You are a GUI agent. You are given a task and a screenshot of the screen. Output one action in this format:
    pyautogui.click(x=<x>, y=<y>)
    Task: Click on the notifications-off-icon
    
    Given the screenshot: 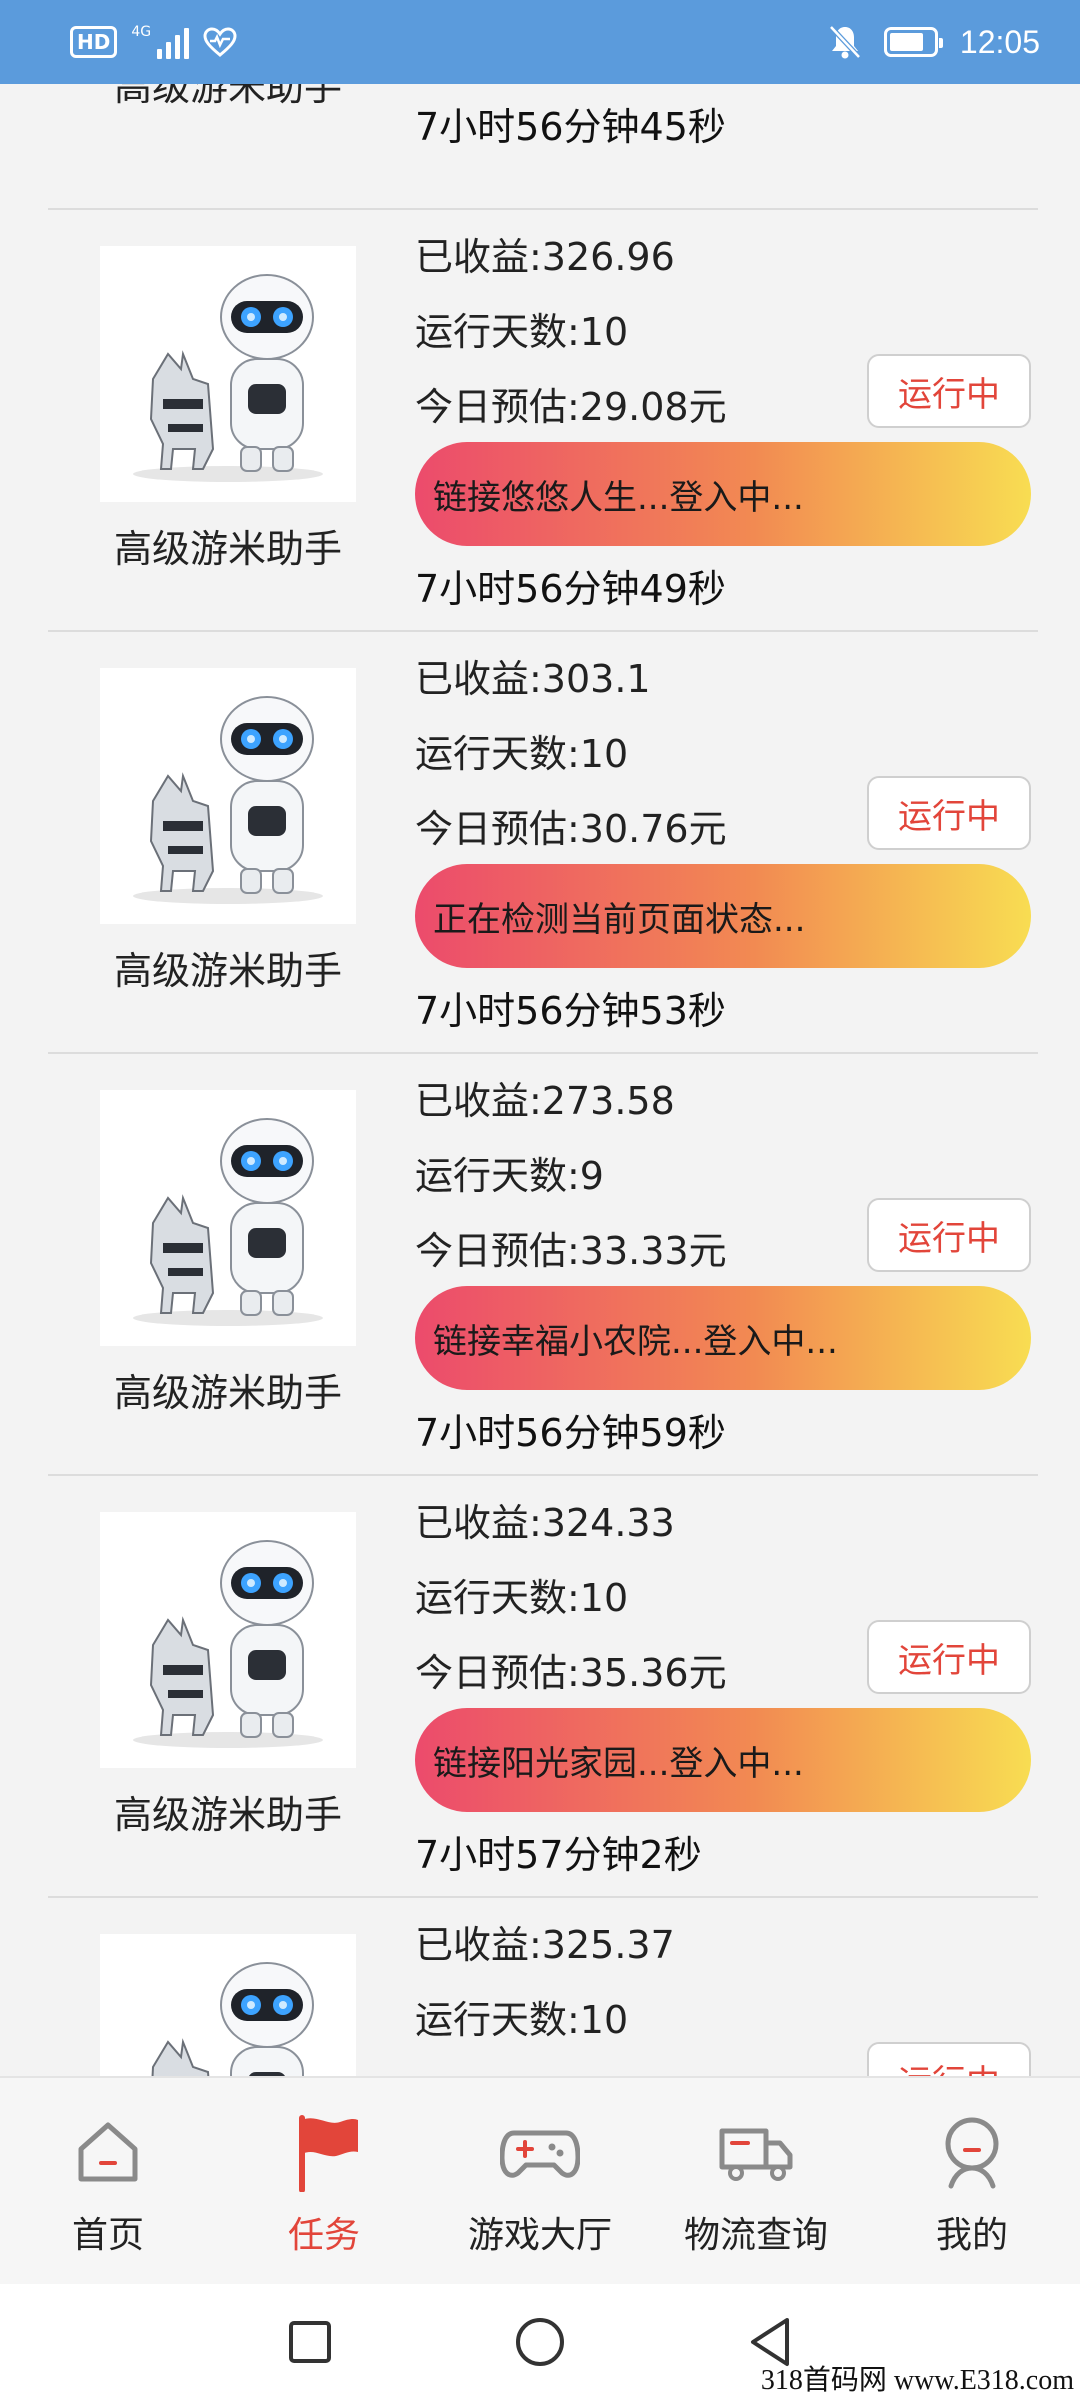 What is the action you would take?
    pyautogui.click(x=845, y=42)
    